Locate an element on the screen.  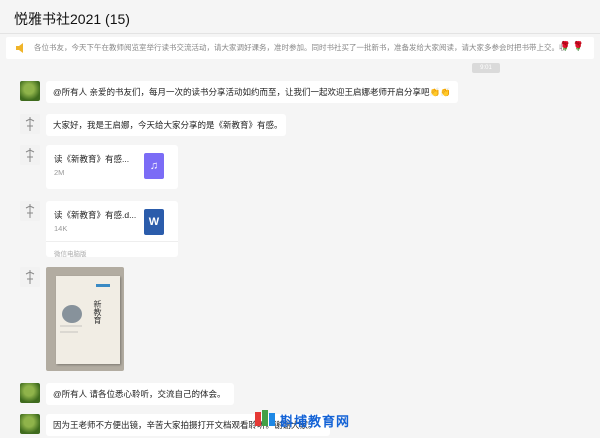
image-message-book-photo: 新教育 is located at coordinates (85, 319).